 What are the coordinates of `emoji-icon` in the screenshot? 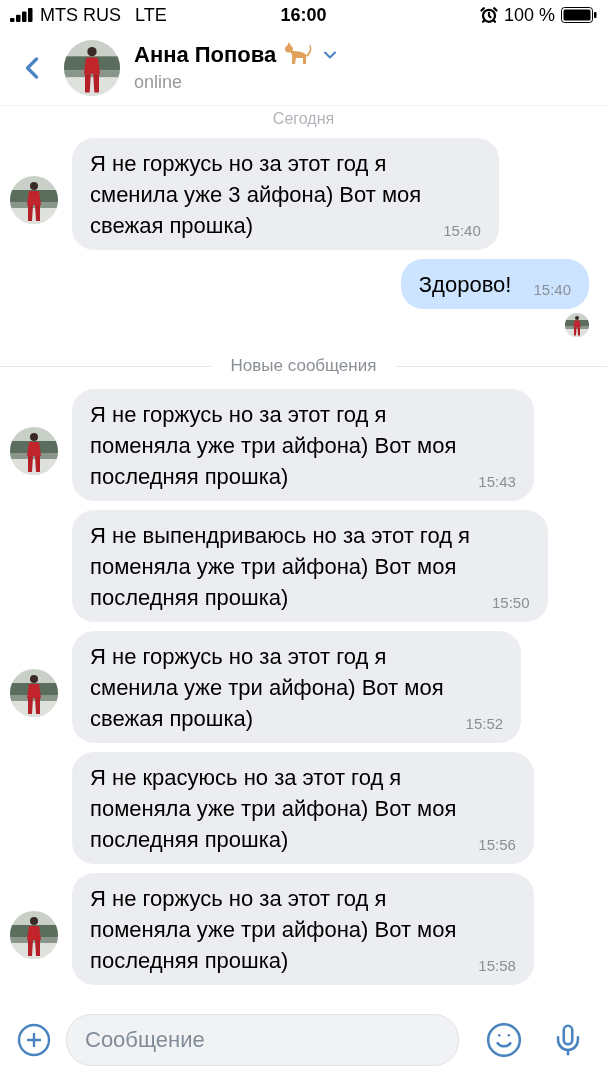 It's located at (504, 1040).